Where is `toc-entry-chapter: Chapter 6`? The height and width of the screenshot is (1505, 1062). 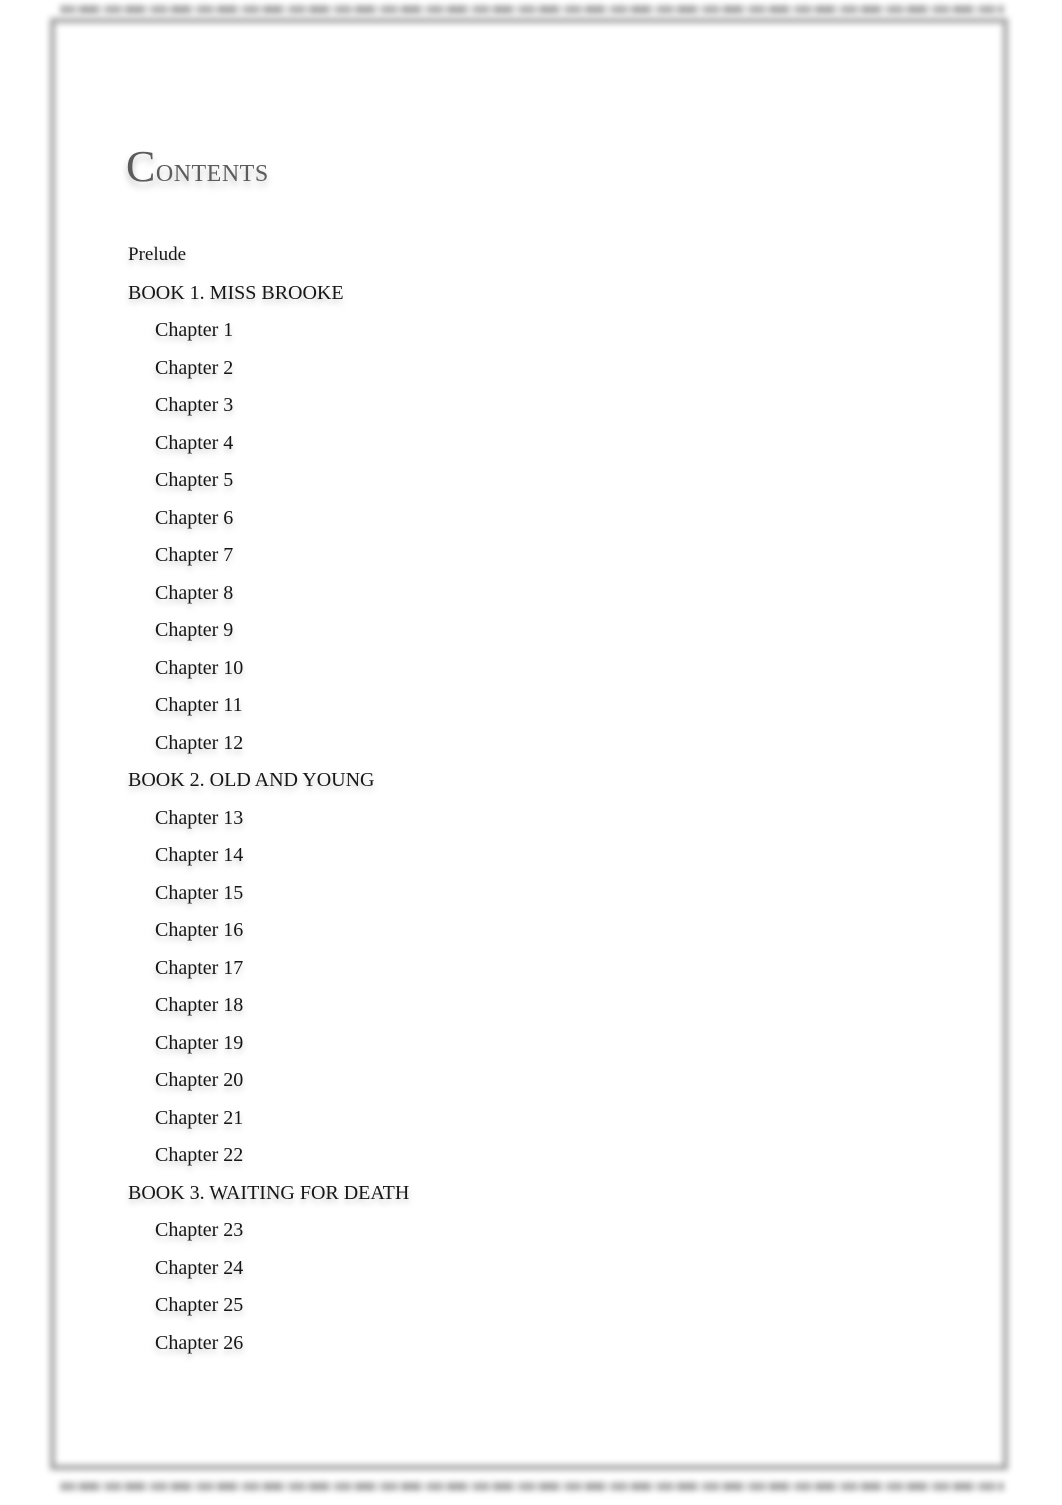
toc-entry-chapter: Chapter 6 is located at coordinates (531, 522).